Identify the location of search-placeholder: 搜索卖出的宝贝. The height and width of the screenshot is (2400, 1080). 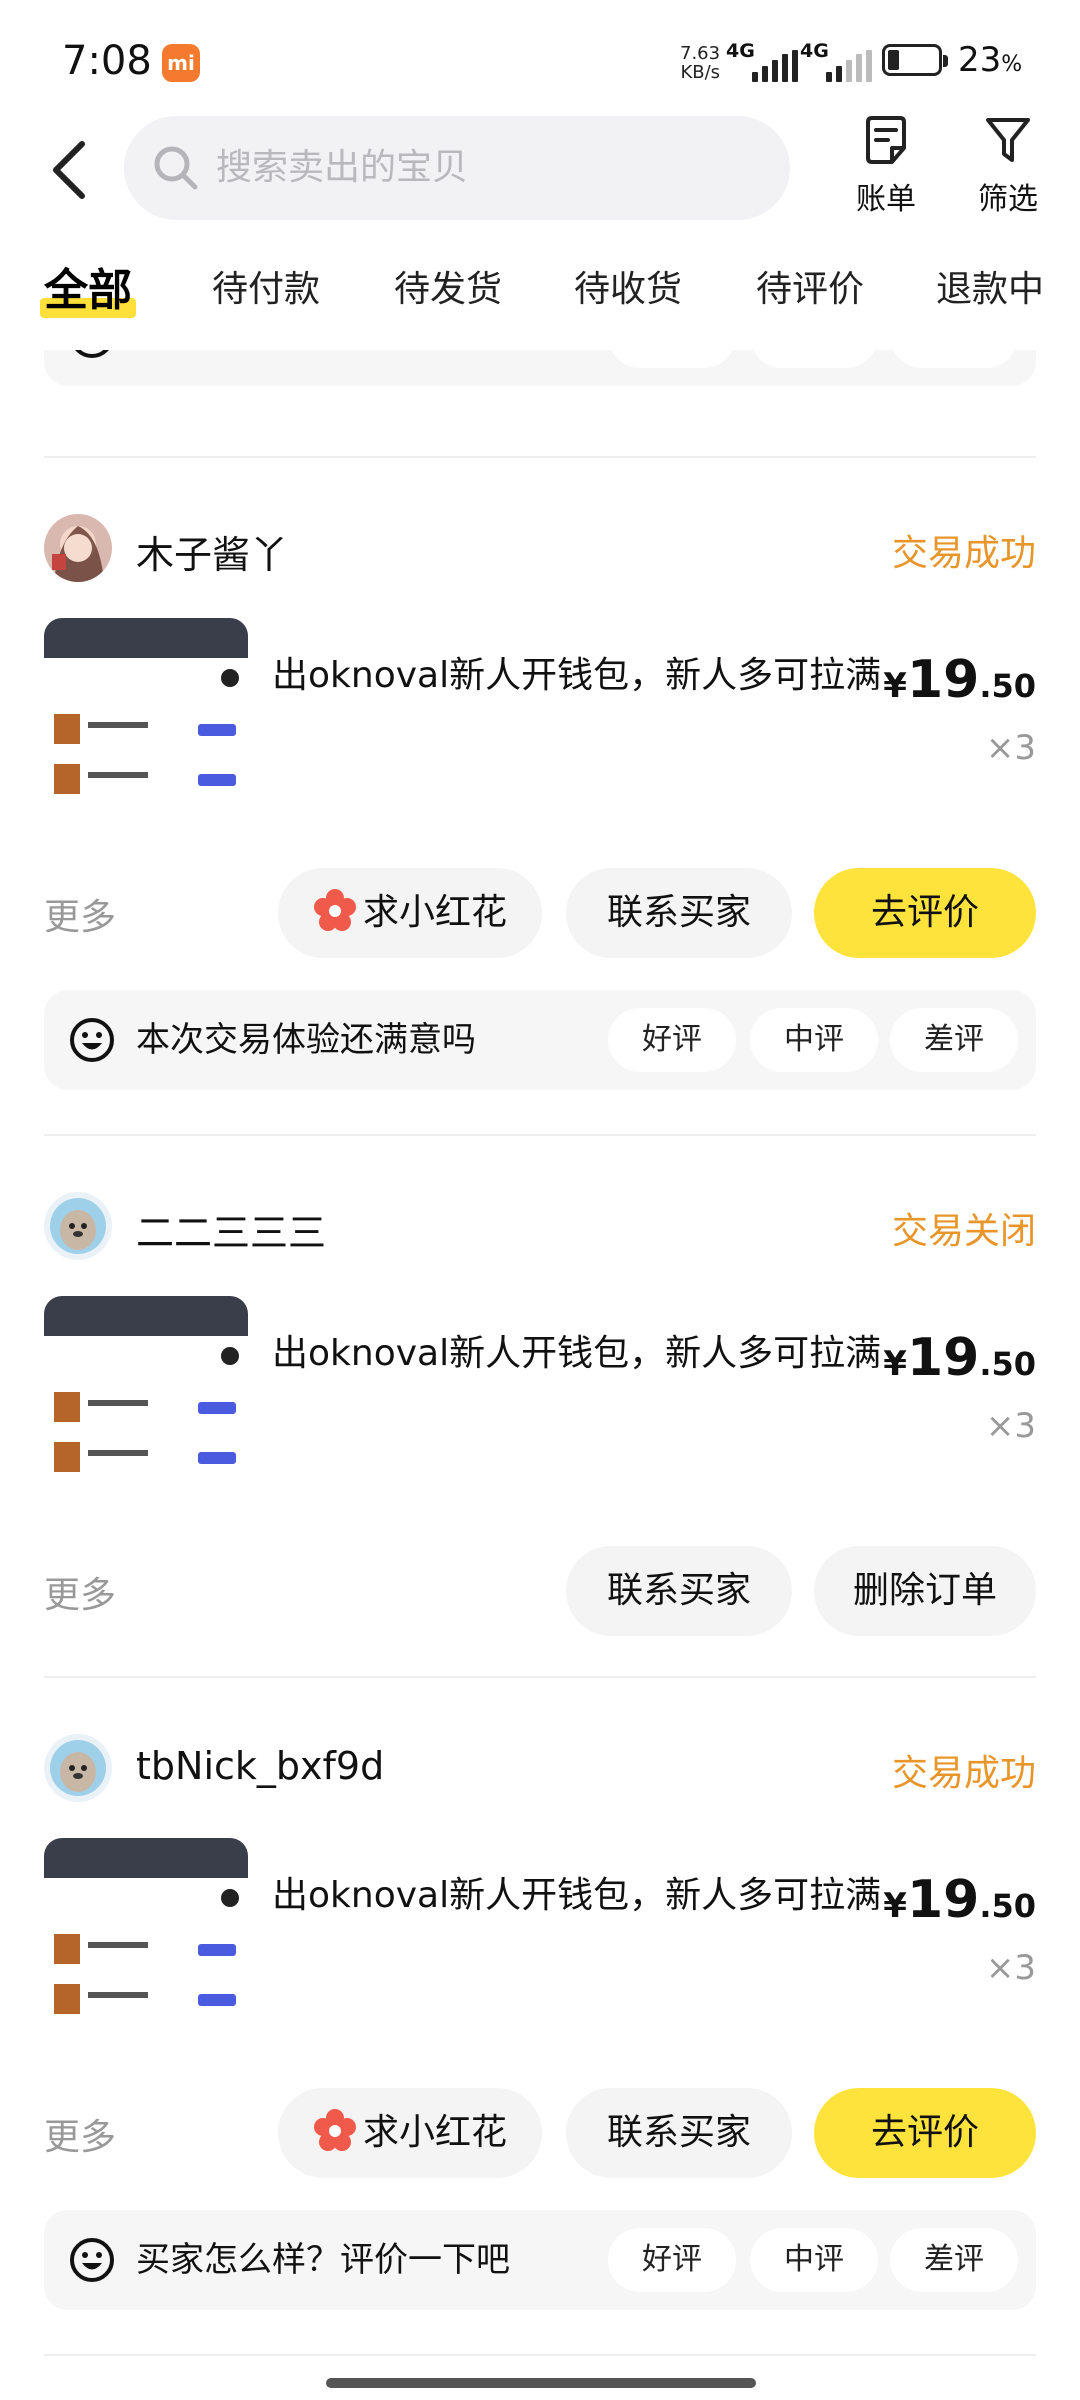
(342, 167).